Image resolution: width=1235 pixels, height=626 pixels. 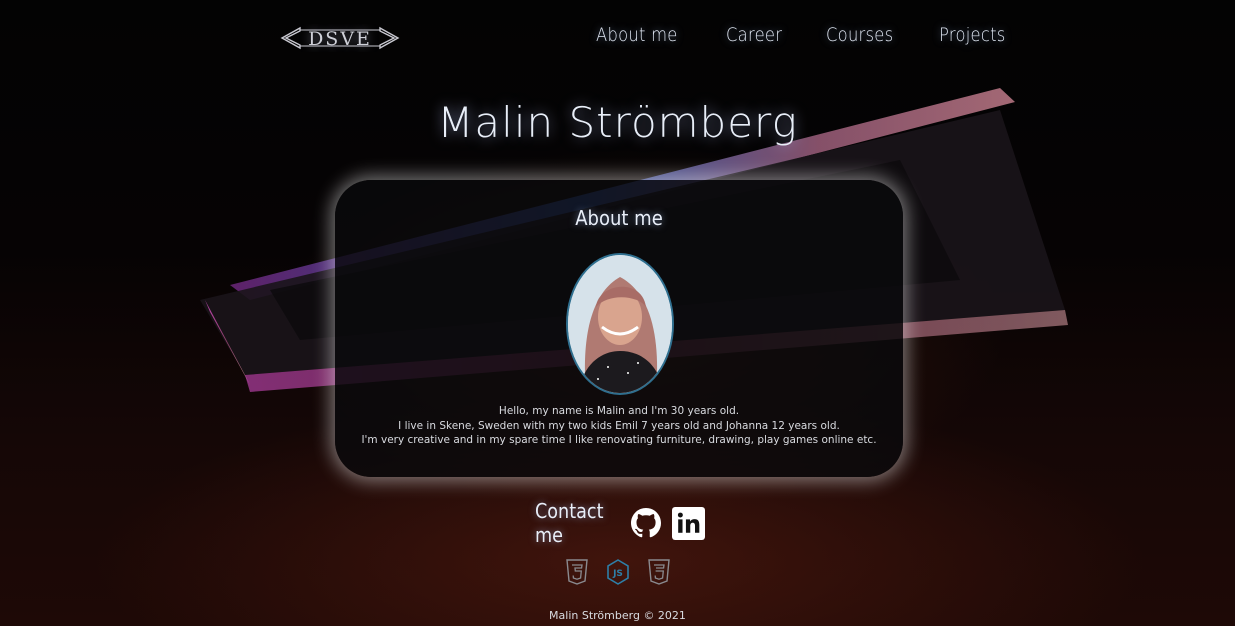 I want to click on nav-career: Career, so click(x=754, y=35).